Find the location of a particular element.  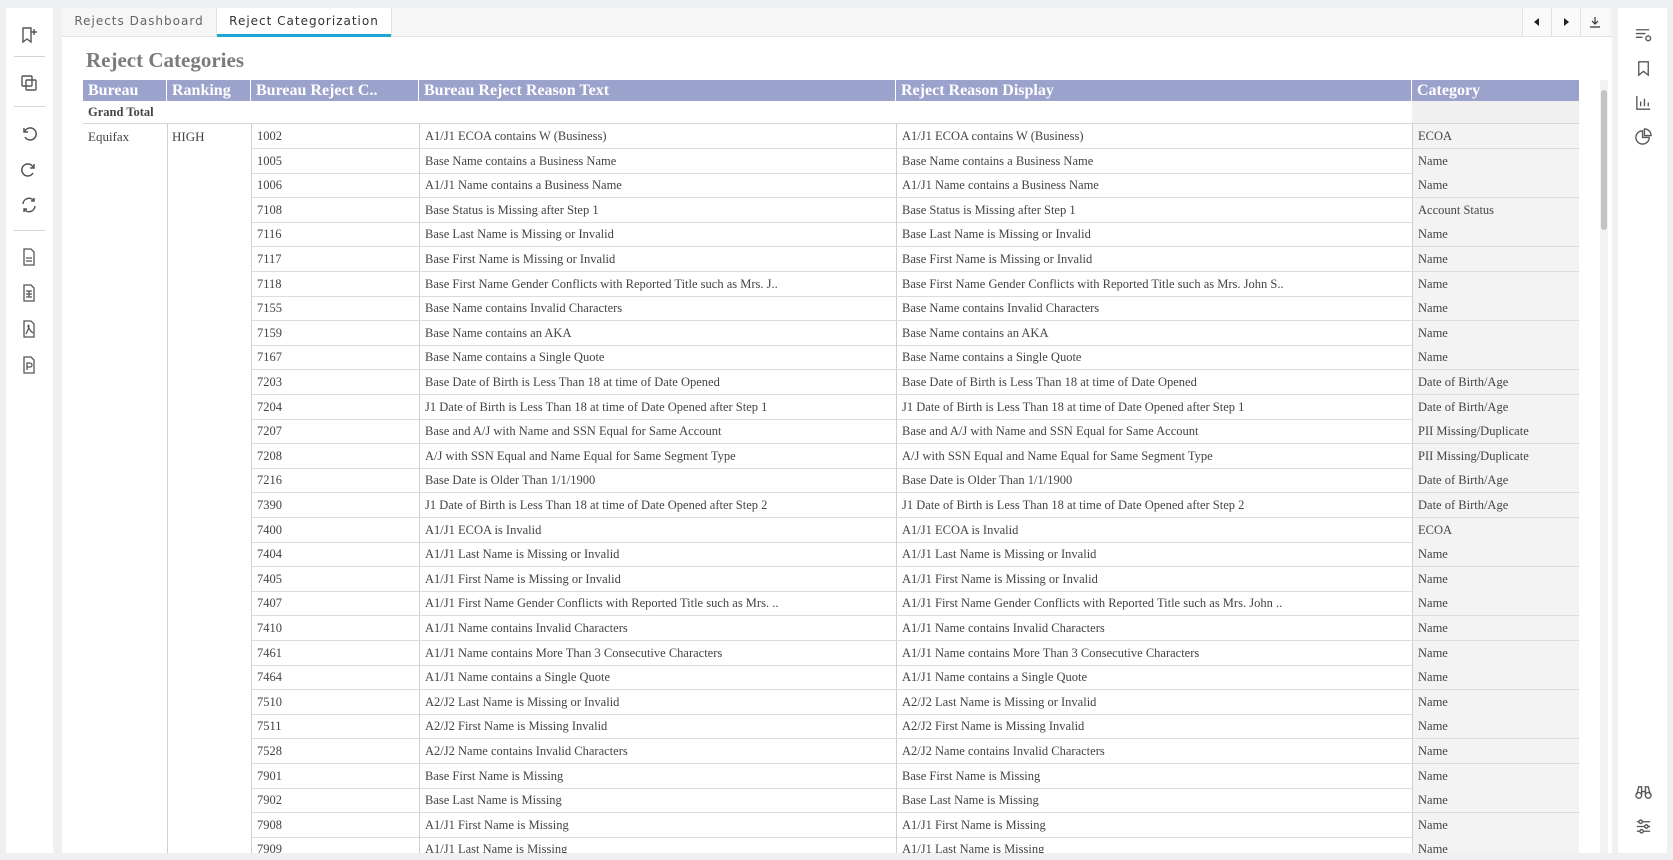

filter-settings-icon is located at coordinates (1643, 34).